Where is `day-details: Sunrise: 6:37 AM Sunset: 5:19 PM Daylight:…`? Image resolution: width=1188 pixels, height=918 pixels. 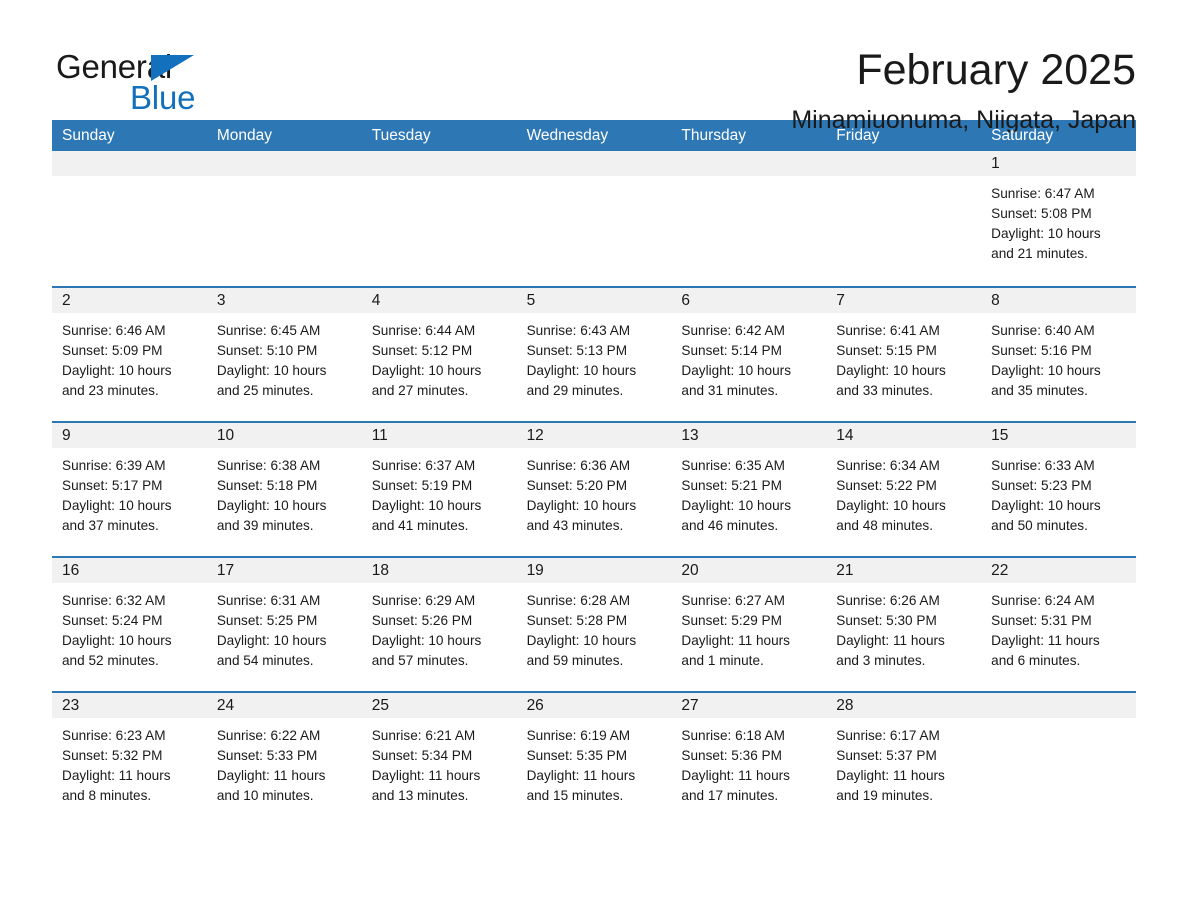
day-details: Sunrise: 6:37 AM Sunset: 5:19 PM Daylight:… is located at coordinates (439, 492).